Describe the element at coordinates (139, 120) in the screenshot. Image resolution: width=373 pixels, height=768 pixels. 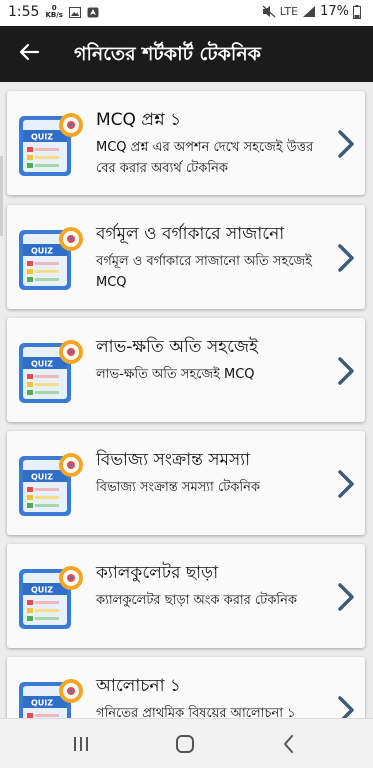
I see `item-title: MCQ প্রশ্ন ১` at that location.